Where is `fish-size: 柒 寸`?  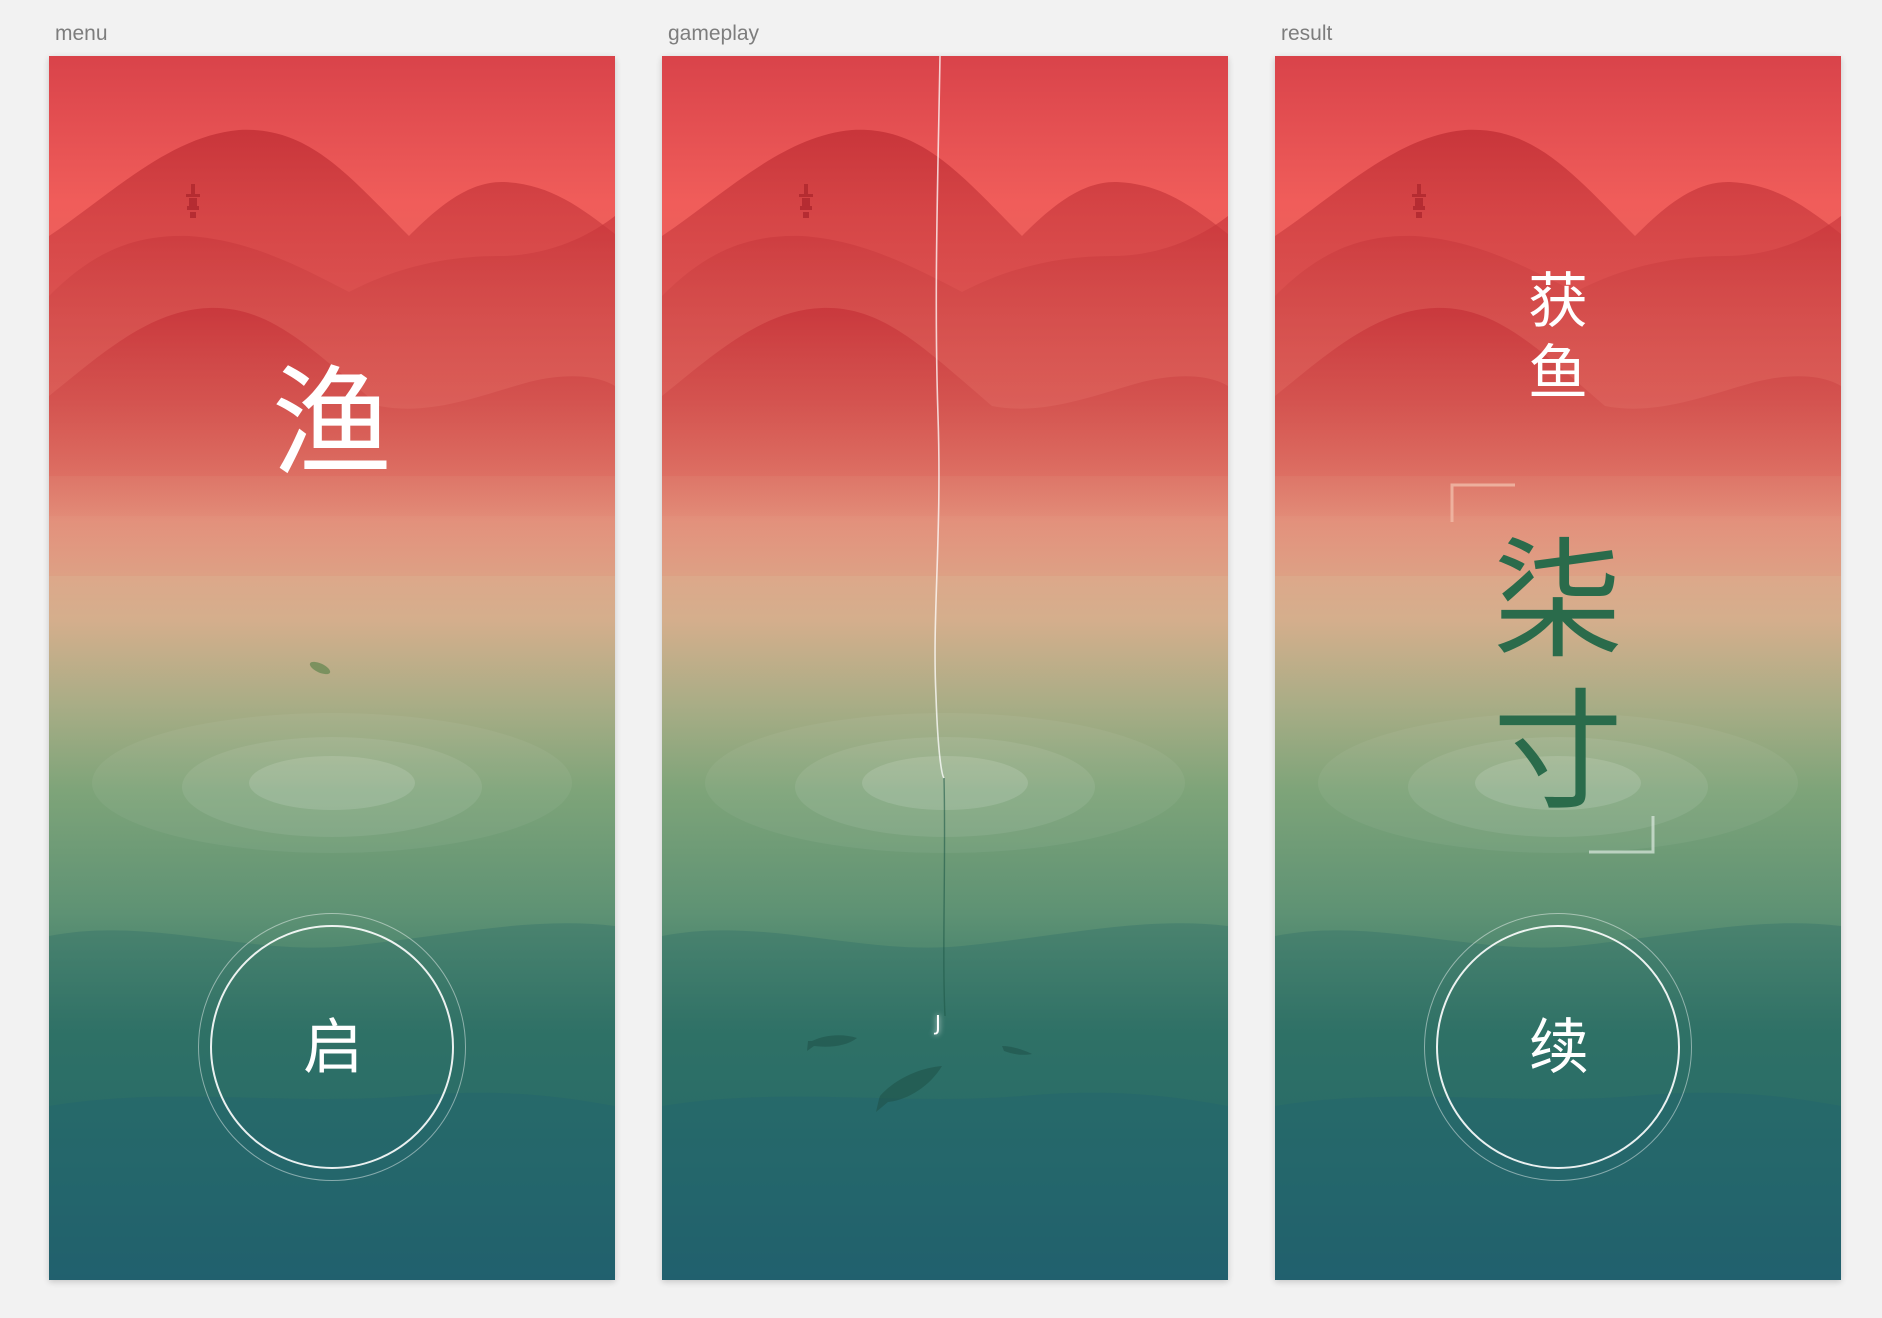 fish-size: 柒 寸 is located at coordinates (1558, 677).